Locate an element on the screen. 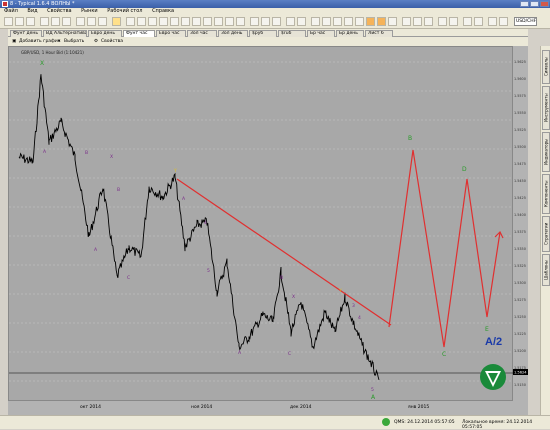  line-tool-icon is located at coordinates (130, 21).